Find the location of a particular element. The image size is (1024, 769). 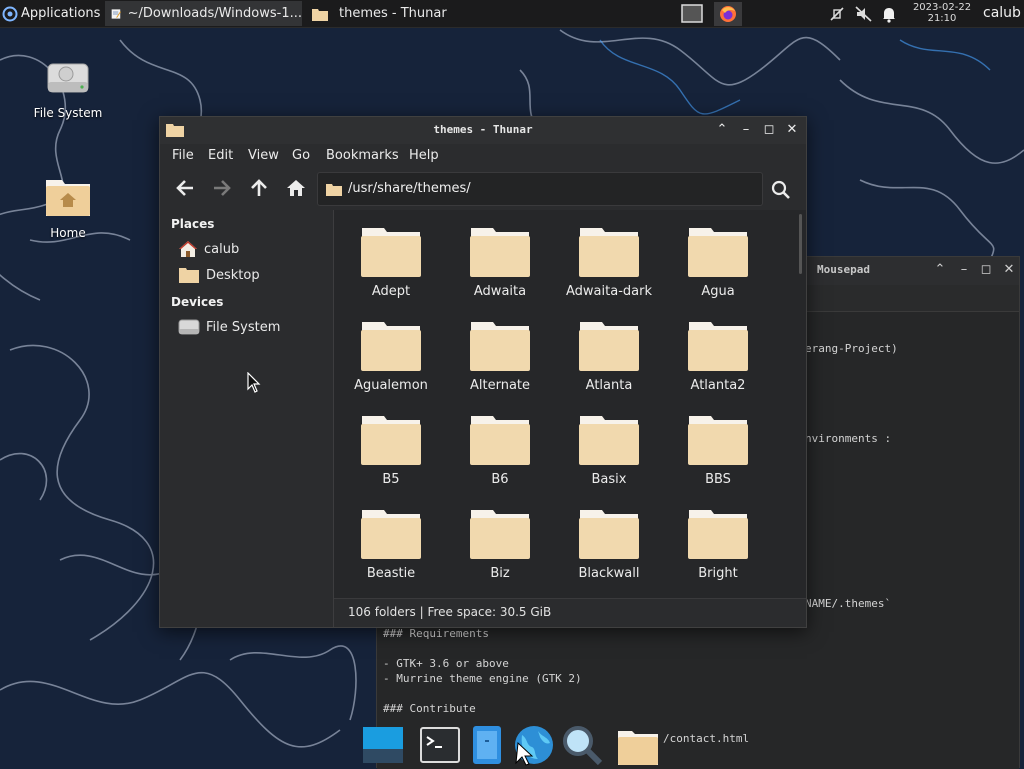

folder-item: Atlanta is located at coordinates (609, 366).